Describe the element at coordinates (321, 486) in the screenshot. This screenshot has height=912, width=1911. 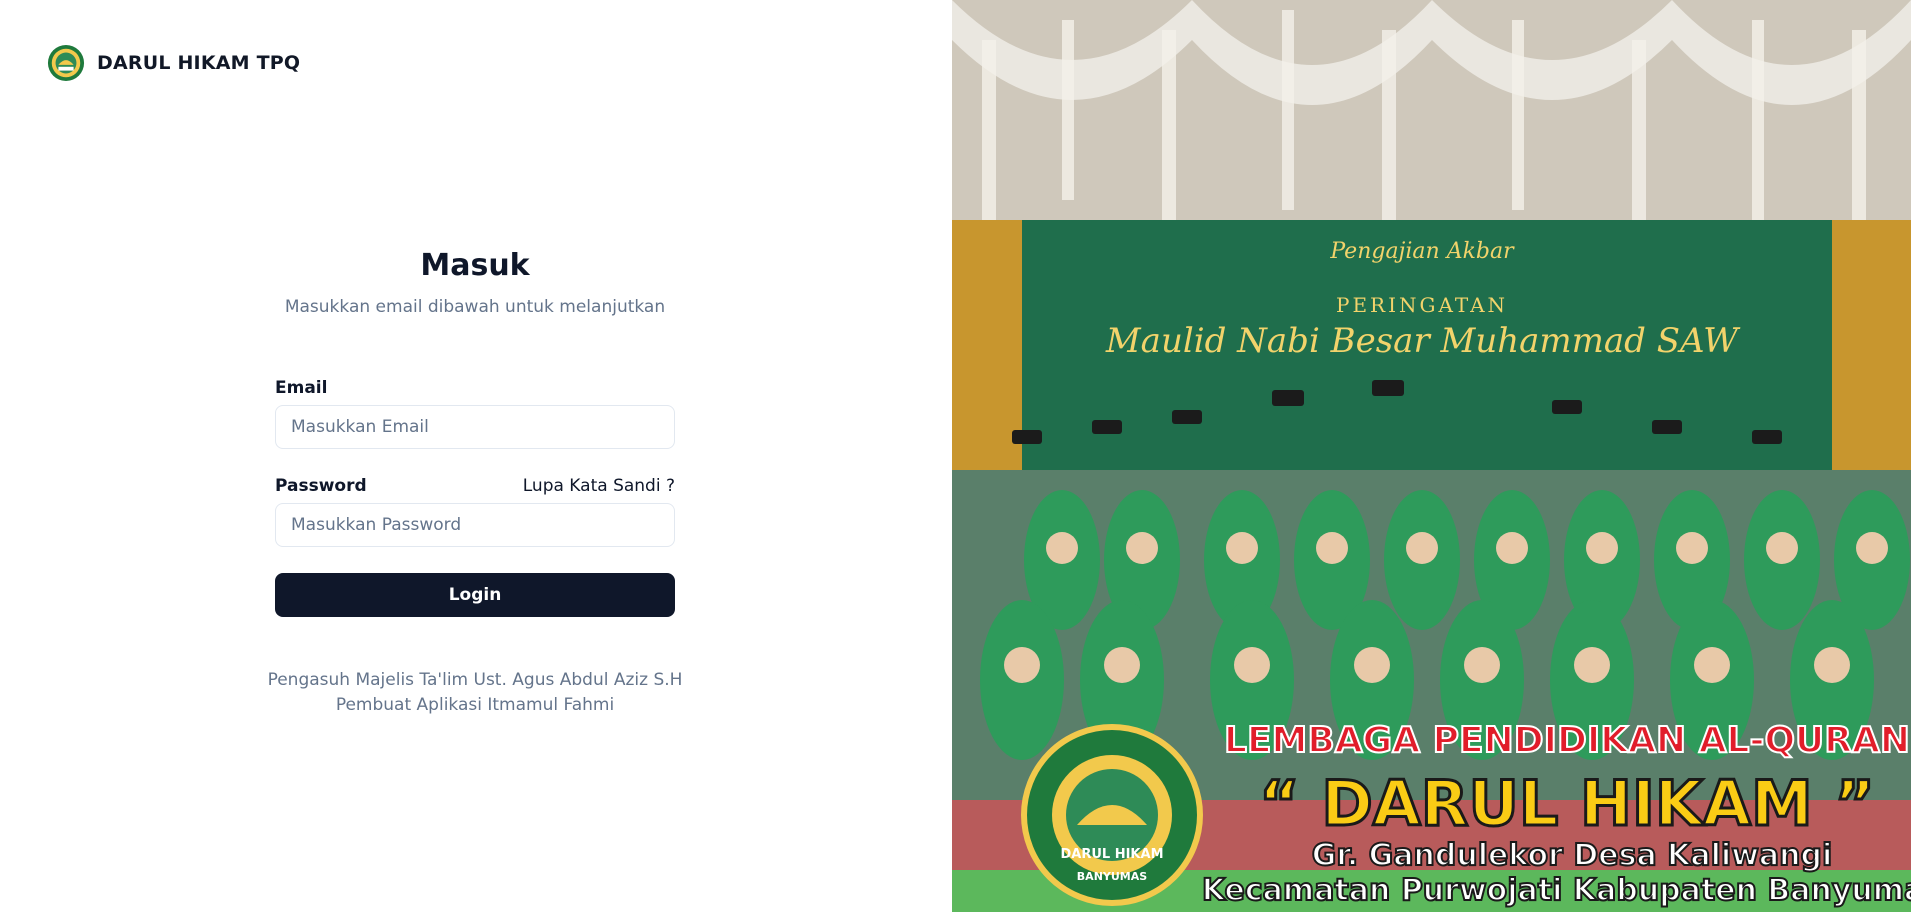
I see `password-label: Password` at that location.